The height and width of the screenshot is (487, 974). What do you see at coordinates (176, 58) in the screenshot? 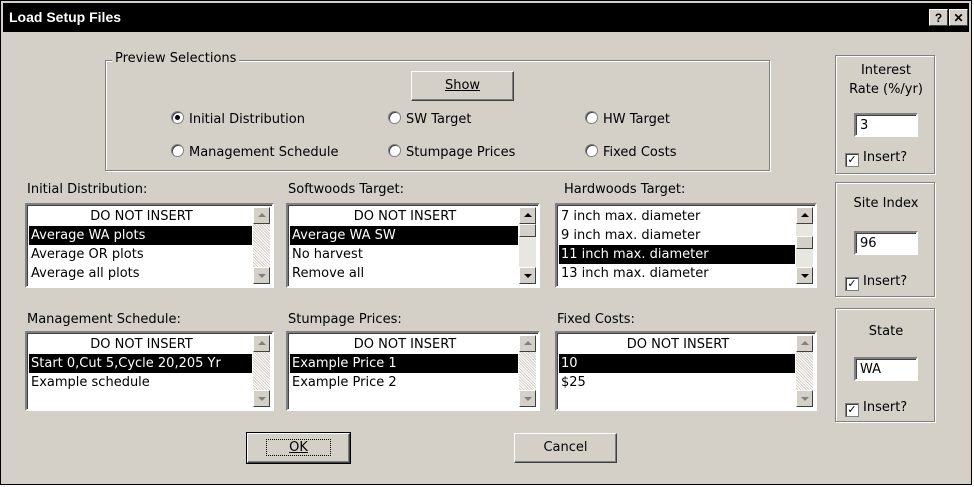
I see `preview-selections-legend: Preview Selections` at bounding box center [176, 58].